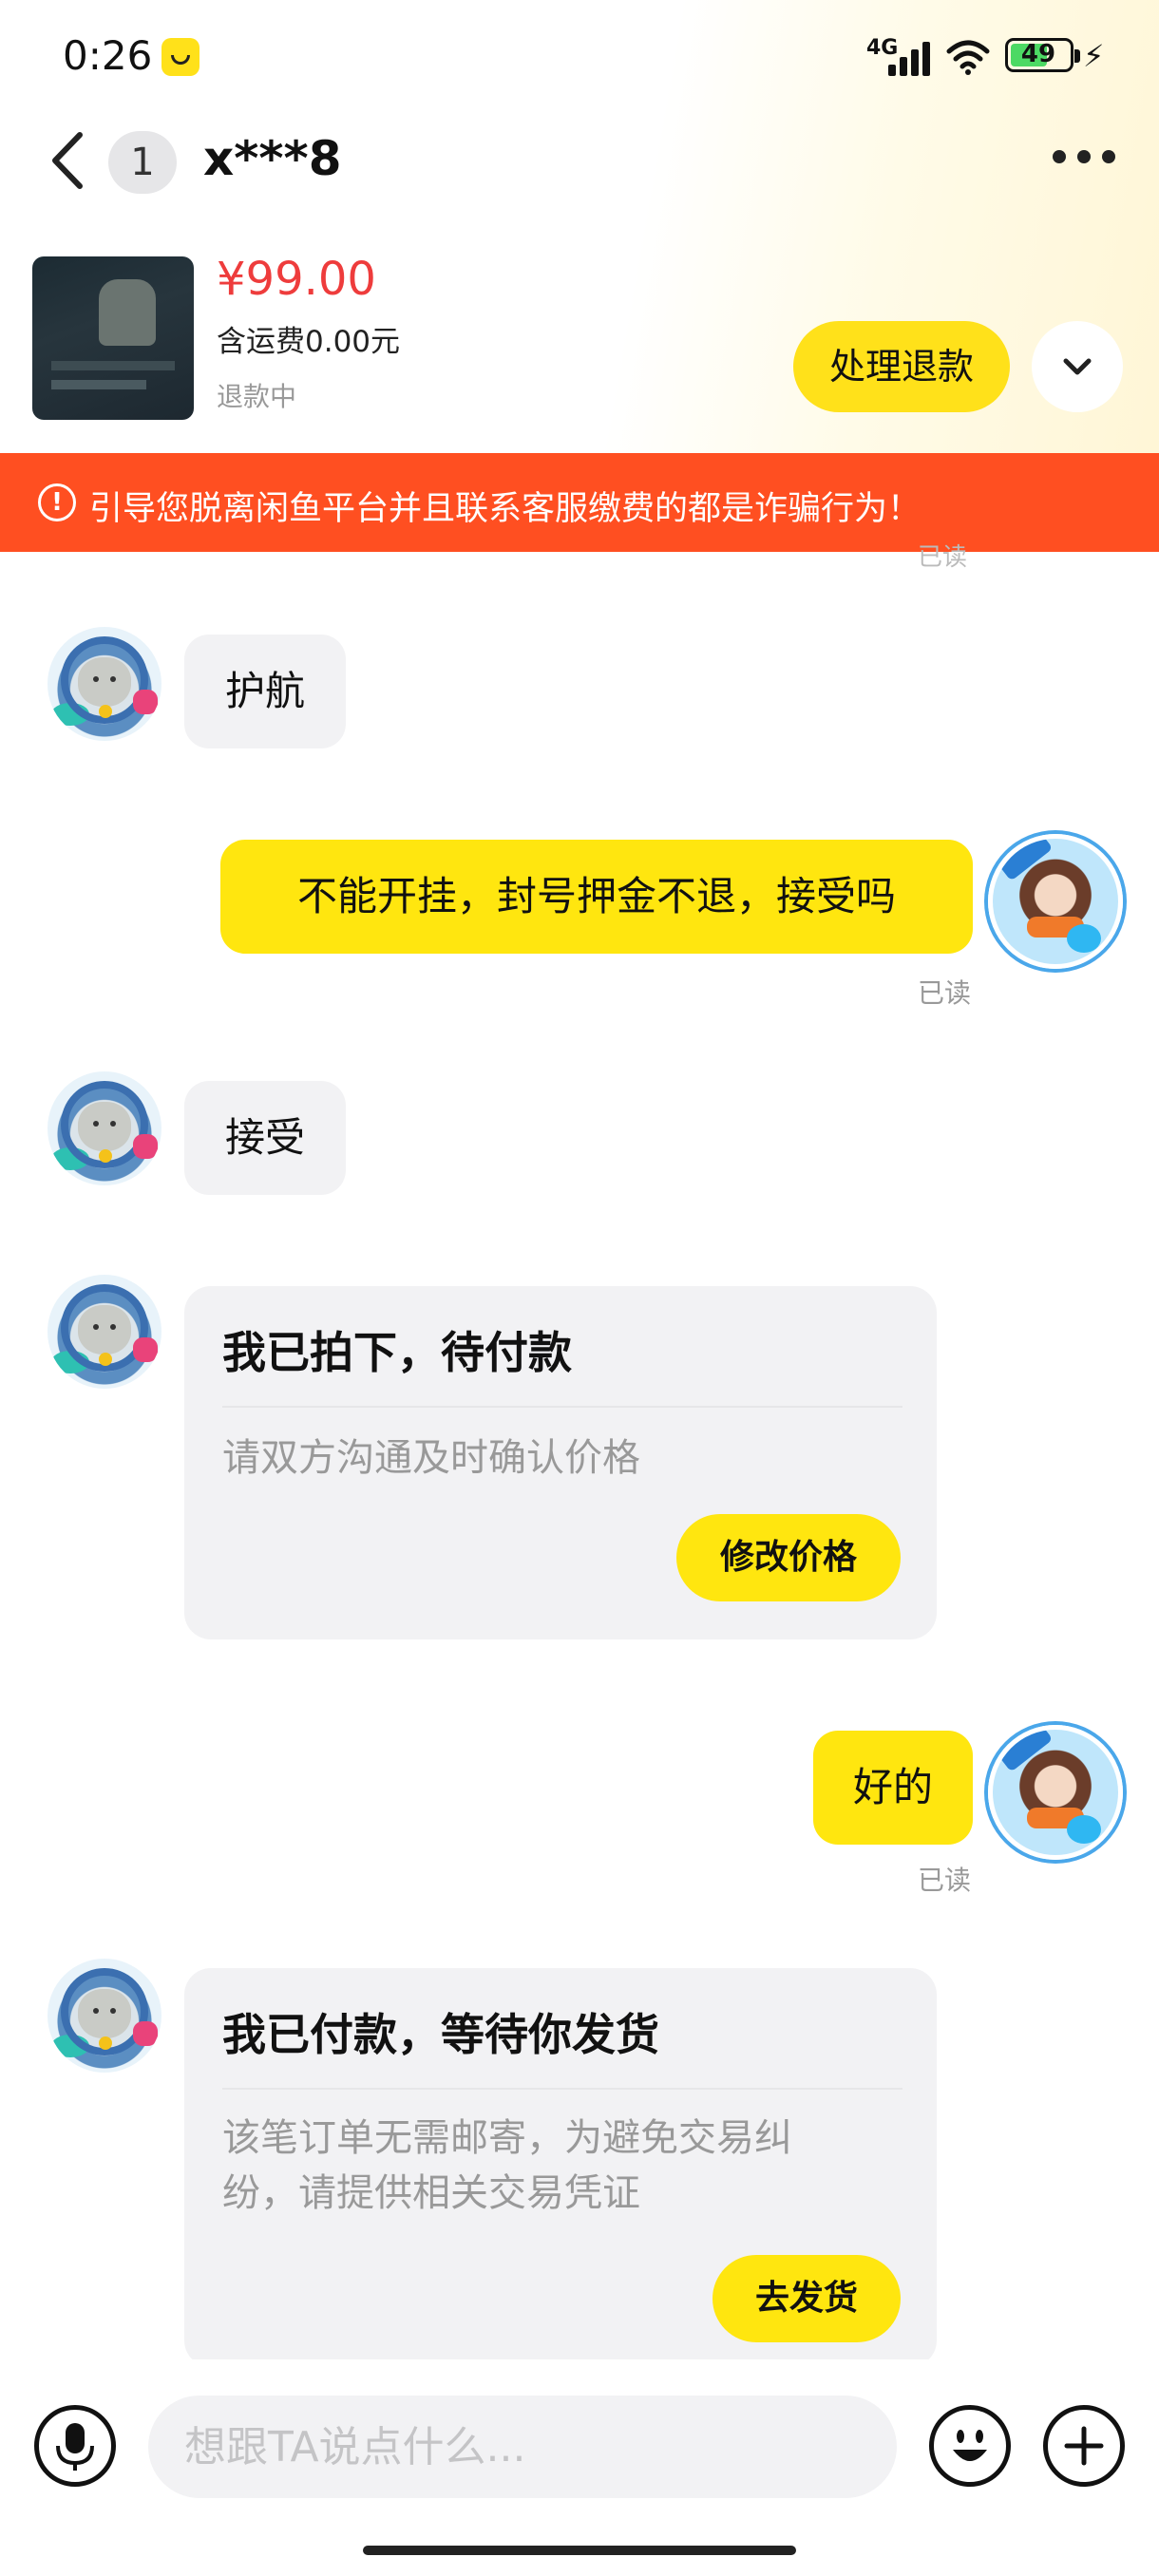 This screenshot has width=1159, height=2576. I want to click on card-description-line-1: 该笔订单无需邮寄，为避免交易纠, so click(507, 2138).